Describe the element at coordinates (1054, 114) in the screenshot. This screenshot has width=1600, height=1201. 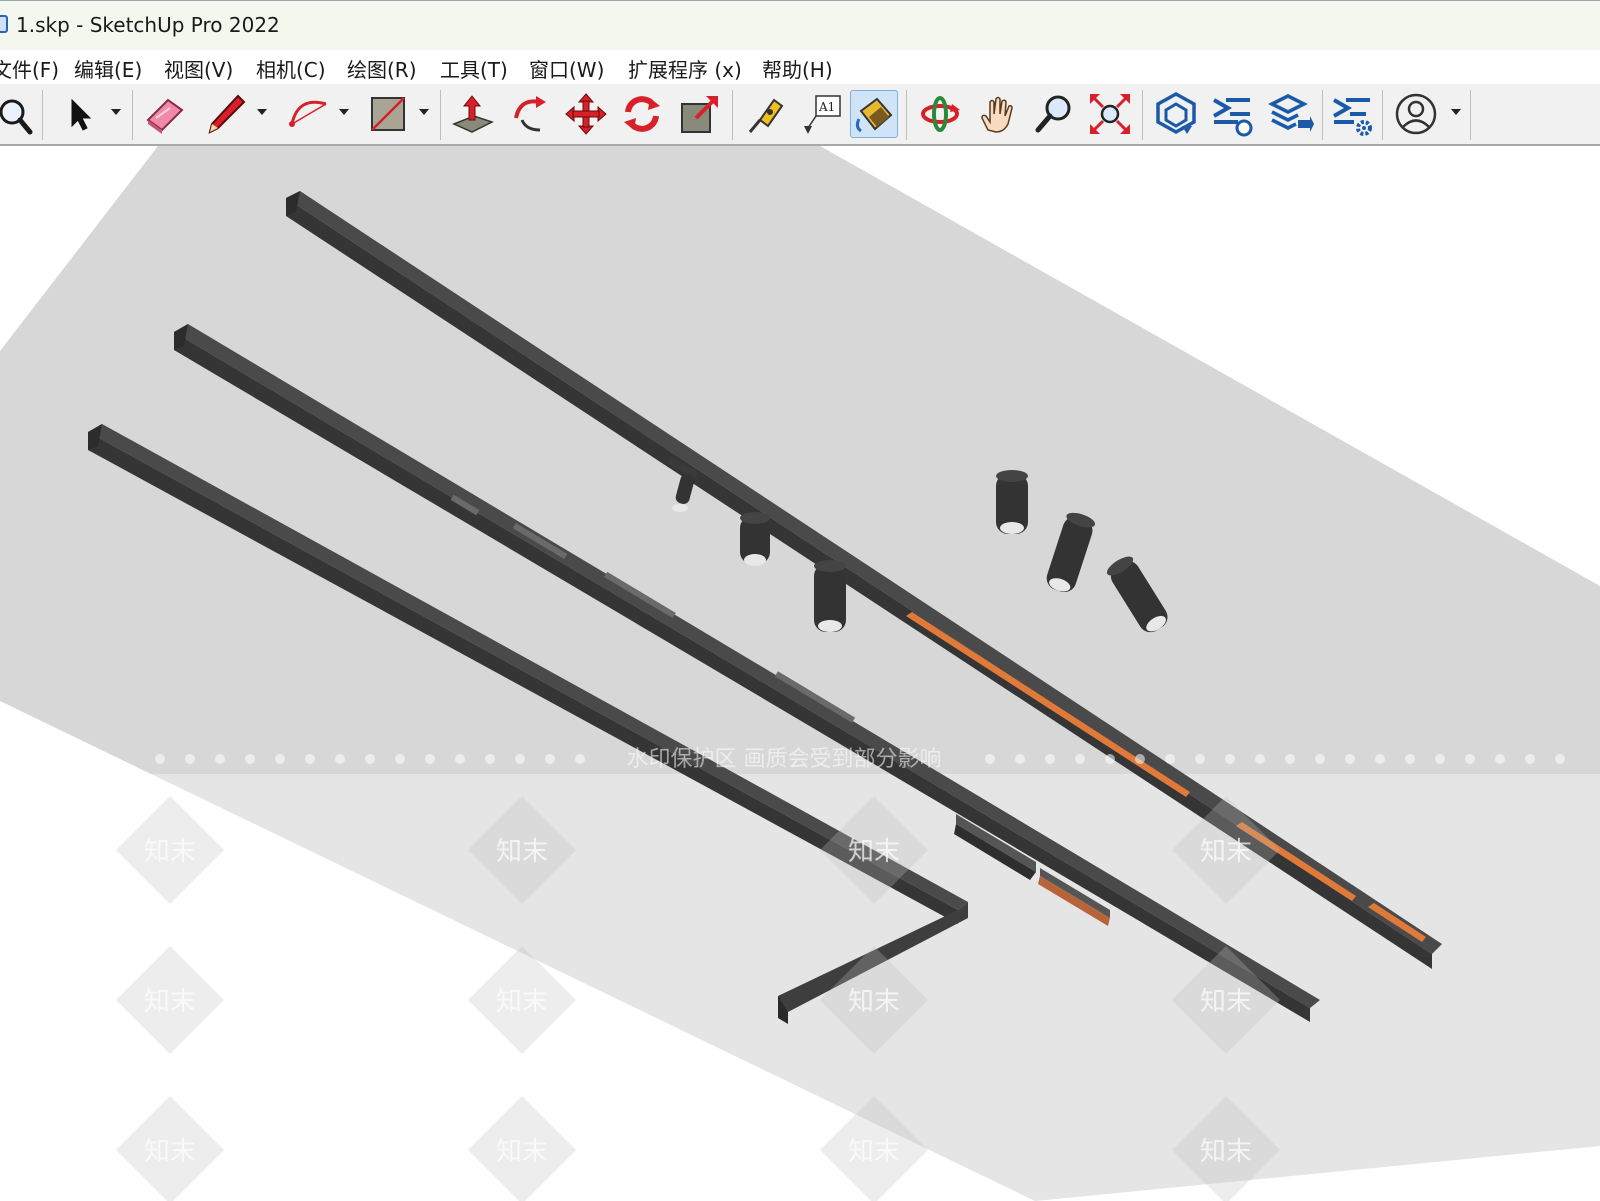
I see `zoom-icon` at that location.